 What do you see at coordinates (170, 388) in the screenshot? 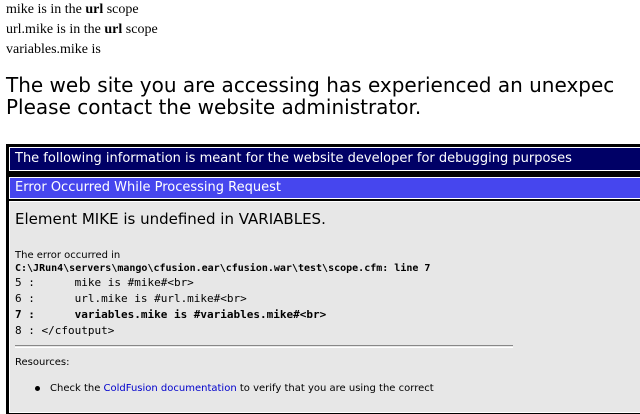
I see `coldfusion-docs-link: ColdFusion documentation` at bounding box center [170, 388].